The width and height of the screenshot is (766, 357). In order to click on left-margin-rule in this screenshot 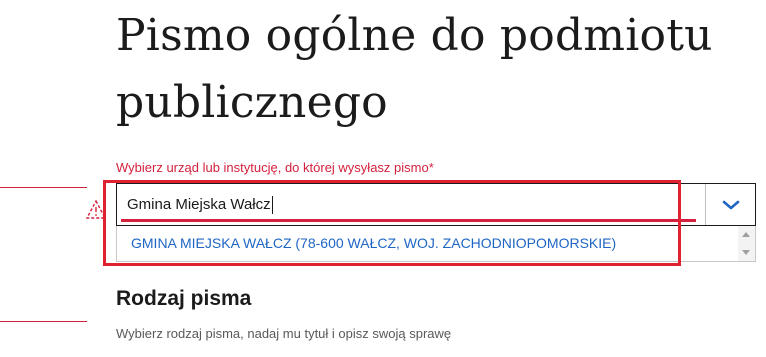, I will do `click(43, 187)`.